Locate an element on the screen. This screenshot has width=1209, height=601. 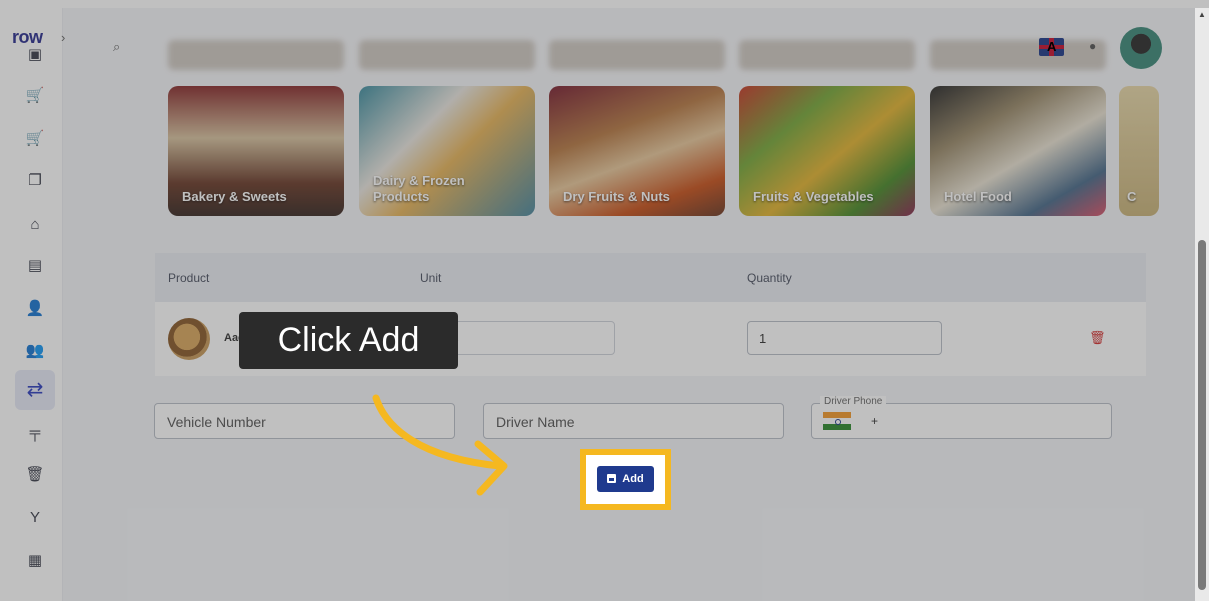
category-card-bakery: Bakery & Sweets is located at coordinates (256, 151).